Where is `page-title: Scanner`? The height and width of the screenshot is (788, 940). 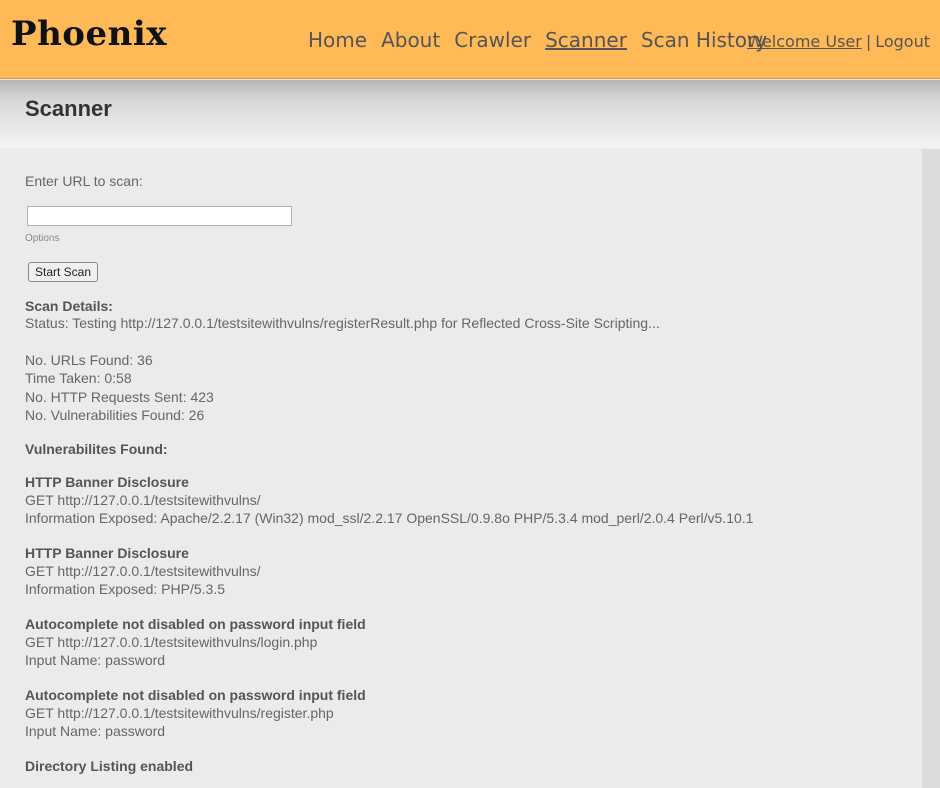
page-title: Scanner is located at coordinates (68, 108).